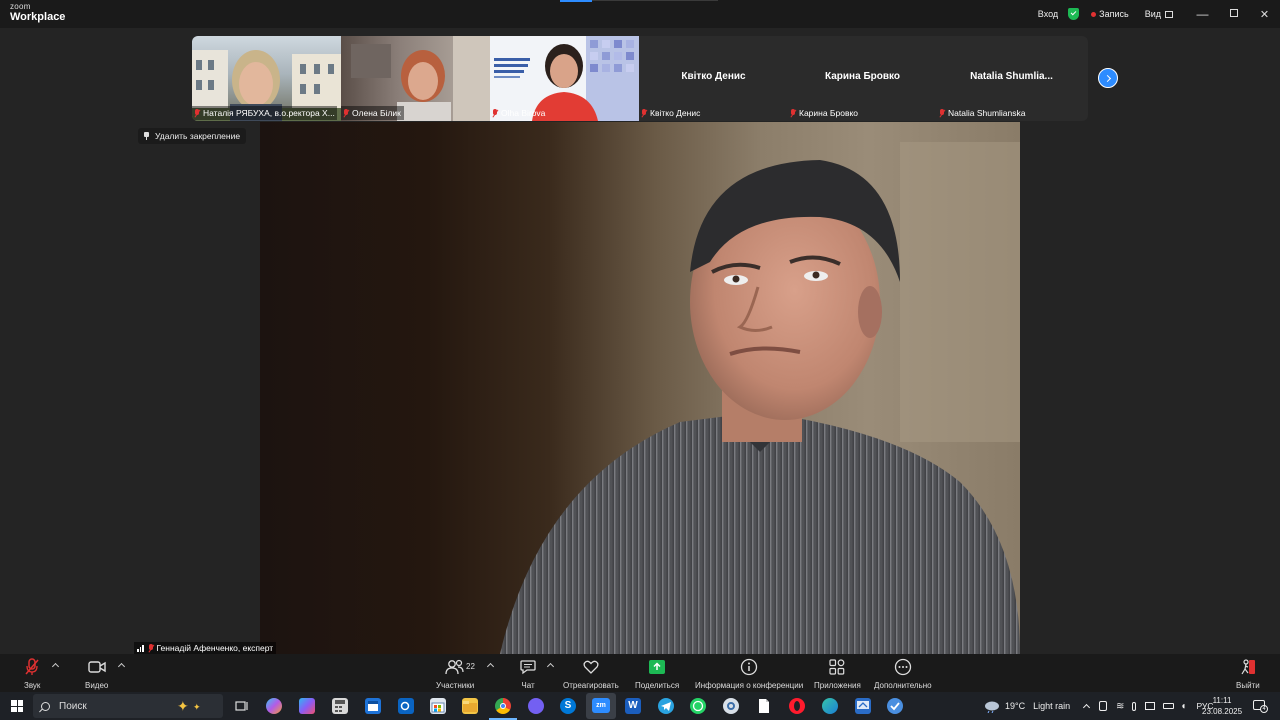 The height and width of the screenshot is (720, 1280). Describe the element at coordinates (73, 706) in the screenshot. I see `search-placeholder: Поиск` at that location.